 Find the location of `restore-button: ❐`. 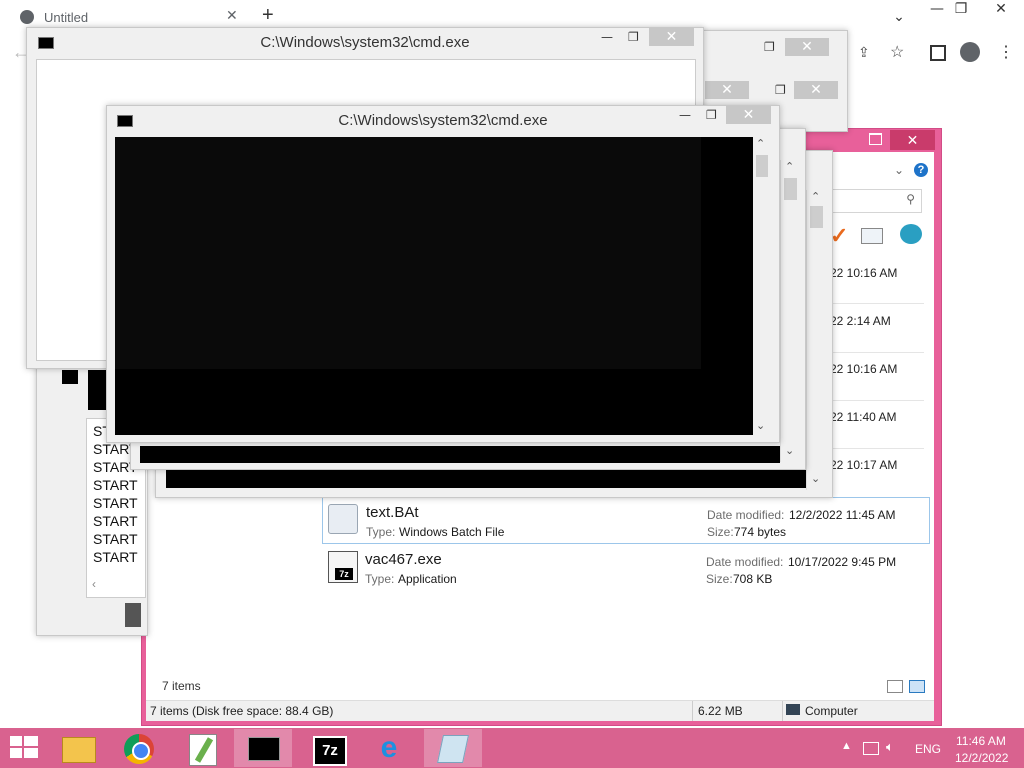

restore-button: ❐ is located at coordinates (961, 12).